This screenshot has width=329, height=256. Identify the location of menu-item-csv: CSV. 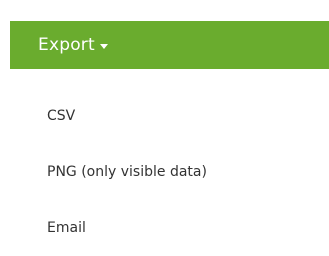
(61, 116).